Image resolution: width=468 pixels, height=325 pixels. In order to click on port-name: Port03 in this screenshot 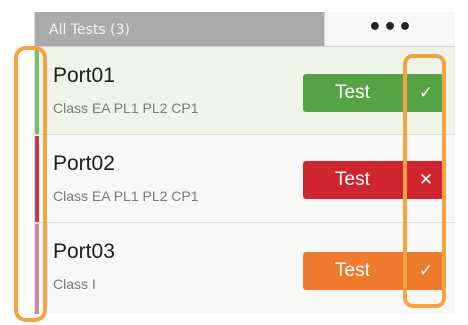, I will do `click(84, 251)`.